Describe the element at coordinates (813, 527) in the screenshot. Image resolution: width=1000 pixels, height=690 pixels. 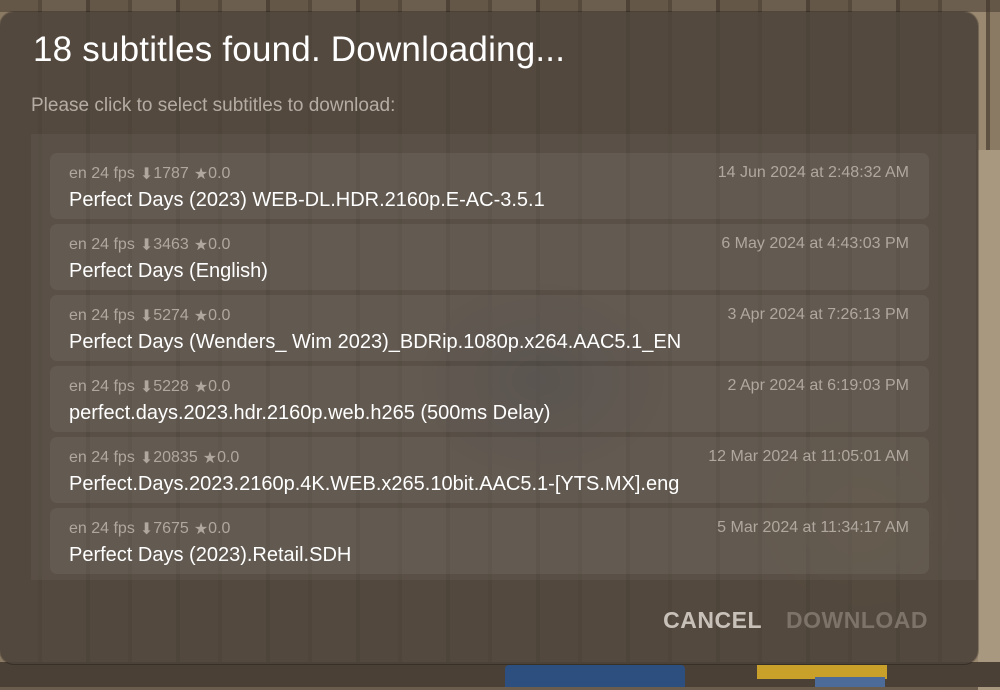
I see `subtitle-date: 5 Mar 2024 at 11:34:17 AM` at that location.